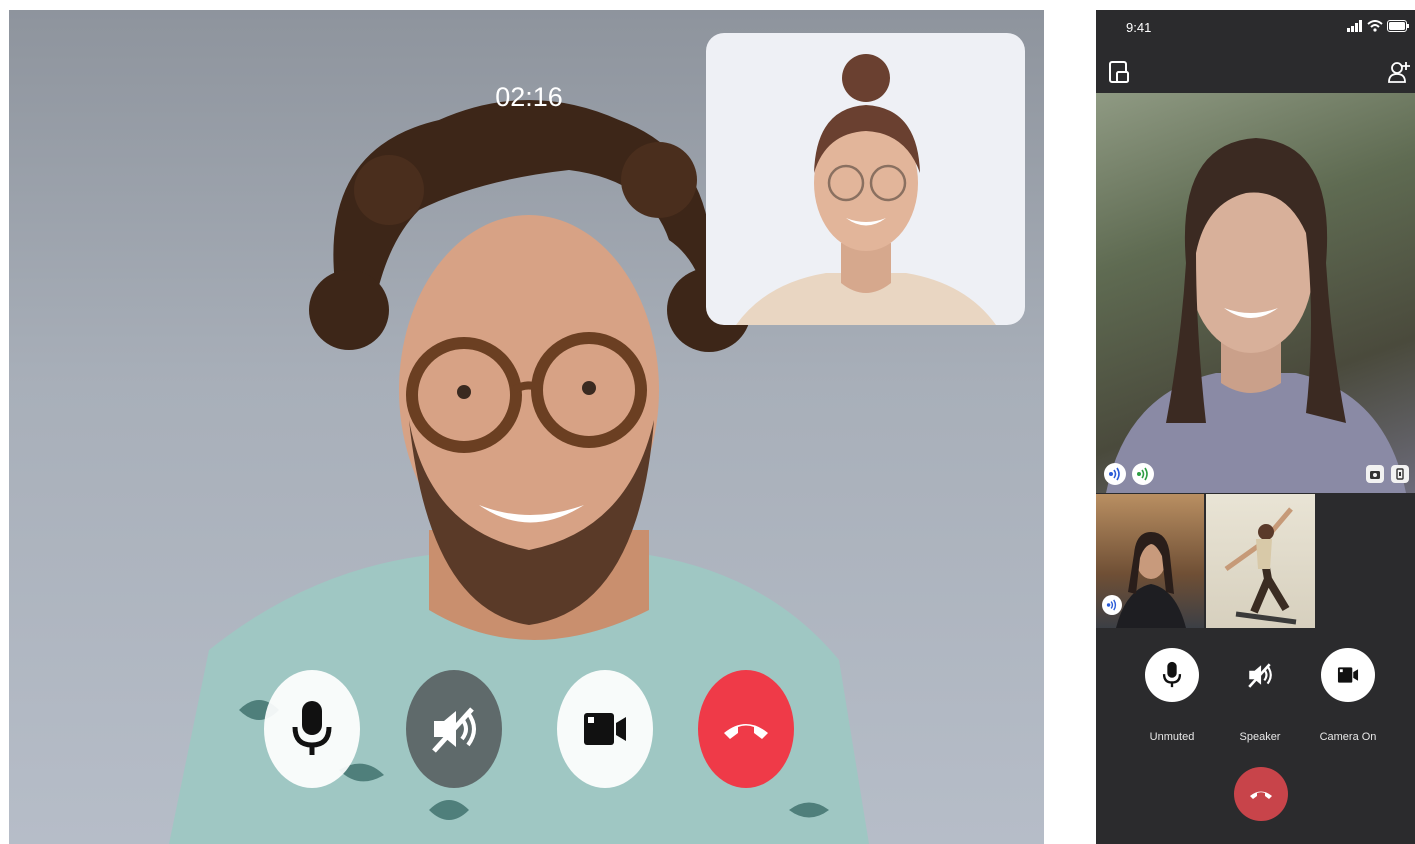 Image resolution: width=1415 pixels, height=844 pixels. I want to click on mobile-call-controls: Unmuted Speaker Camera On, so click(1255, 697).